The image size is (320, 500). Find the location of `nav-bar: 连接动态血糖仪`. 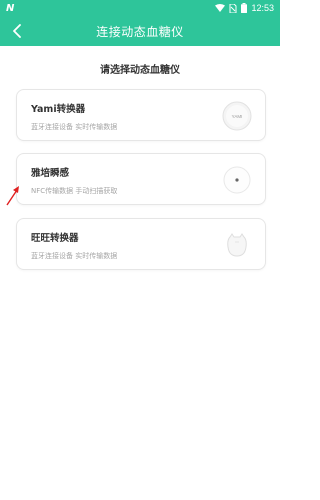

nav-bar: 连接动态血糖仪 is located at coordinates (140, 31).